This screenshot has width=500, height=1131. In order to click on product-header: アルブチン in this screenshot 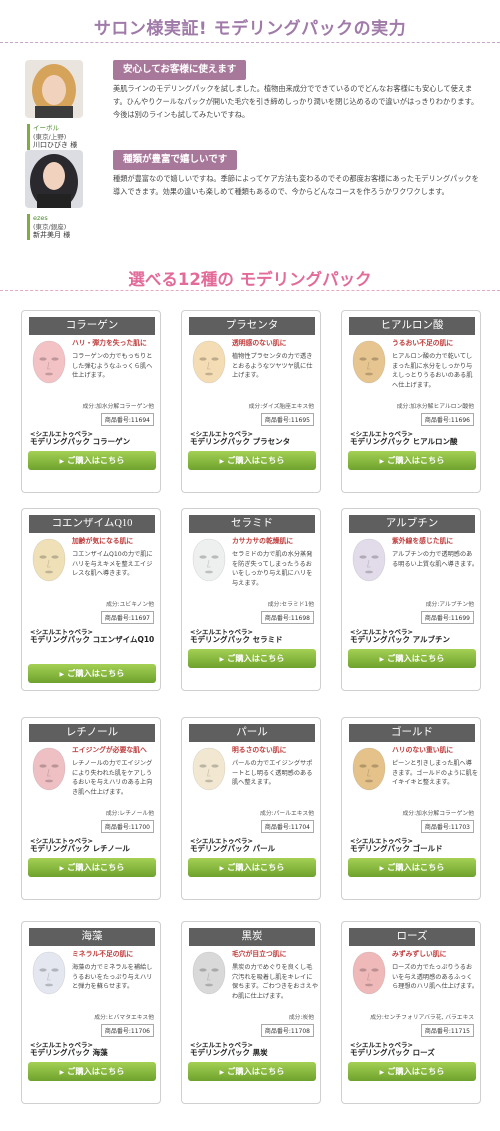, I will do `click(412, 524)`.